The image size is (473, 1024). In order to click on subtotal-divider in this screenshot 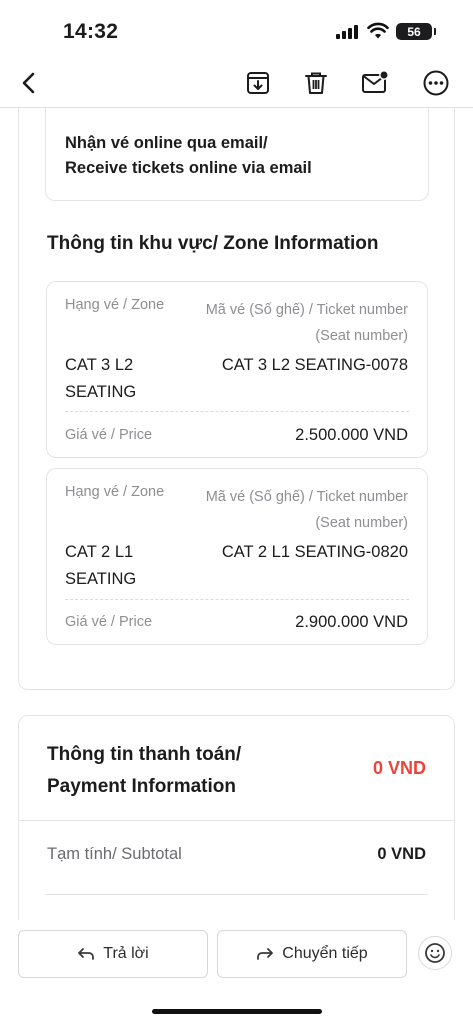, I will do `click(236, 894)`.